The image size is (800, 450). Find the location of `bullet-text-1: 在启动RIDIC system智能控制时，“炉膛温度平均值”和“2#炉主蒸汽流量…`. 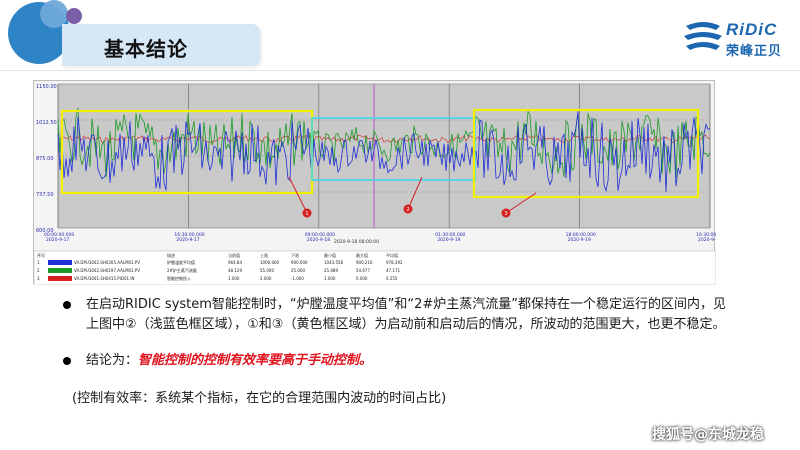

bullet-text-1: 在启动RIDIC system智能控制时，“炉膛温度平均值”和“2#炉主蒸汽流量… is located at coordinates (406, 314).